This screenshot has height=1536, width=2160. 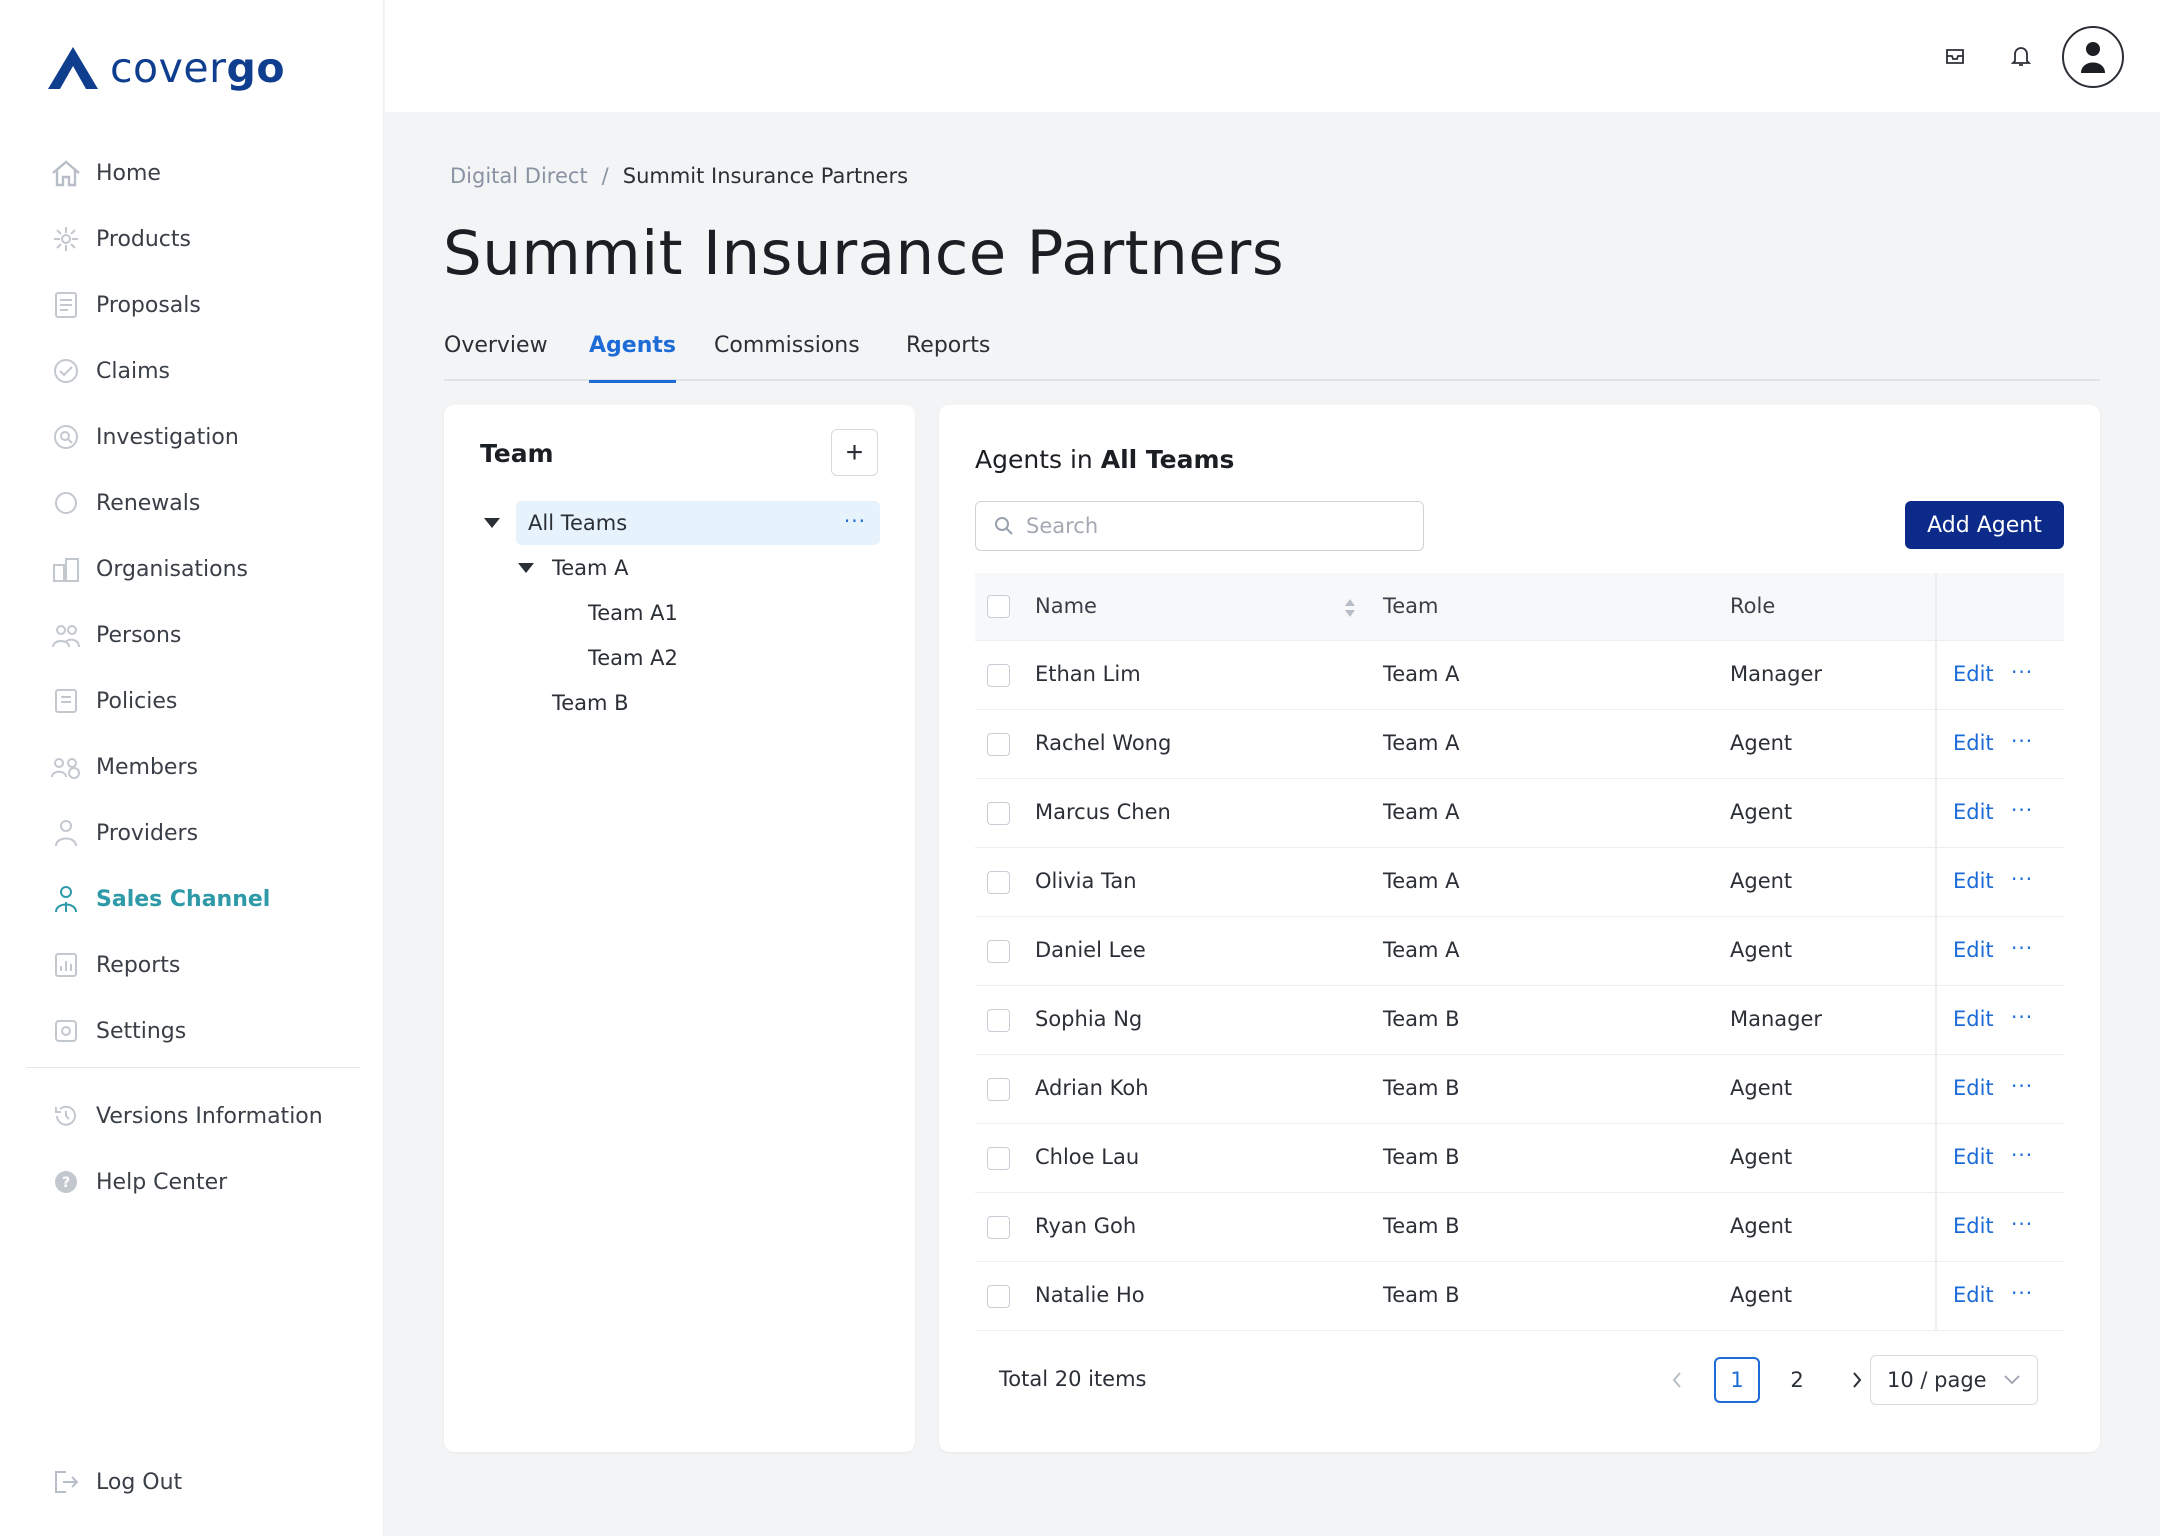 I want to click on tree-item-all-teams: All Teams ···, so click(x=698, y=523).